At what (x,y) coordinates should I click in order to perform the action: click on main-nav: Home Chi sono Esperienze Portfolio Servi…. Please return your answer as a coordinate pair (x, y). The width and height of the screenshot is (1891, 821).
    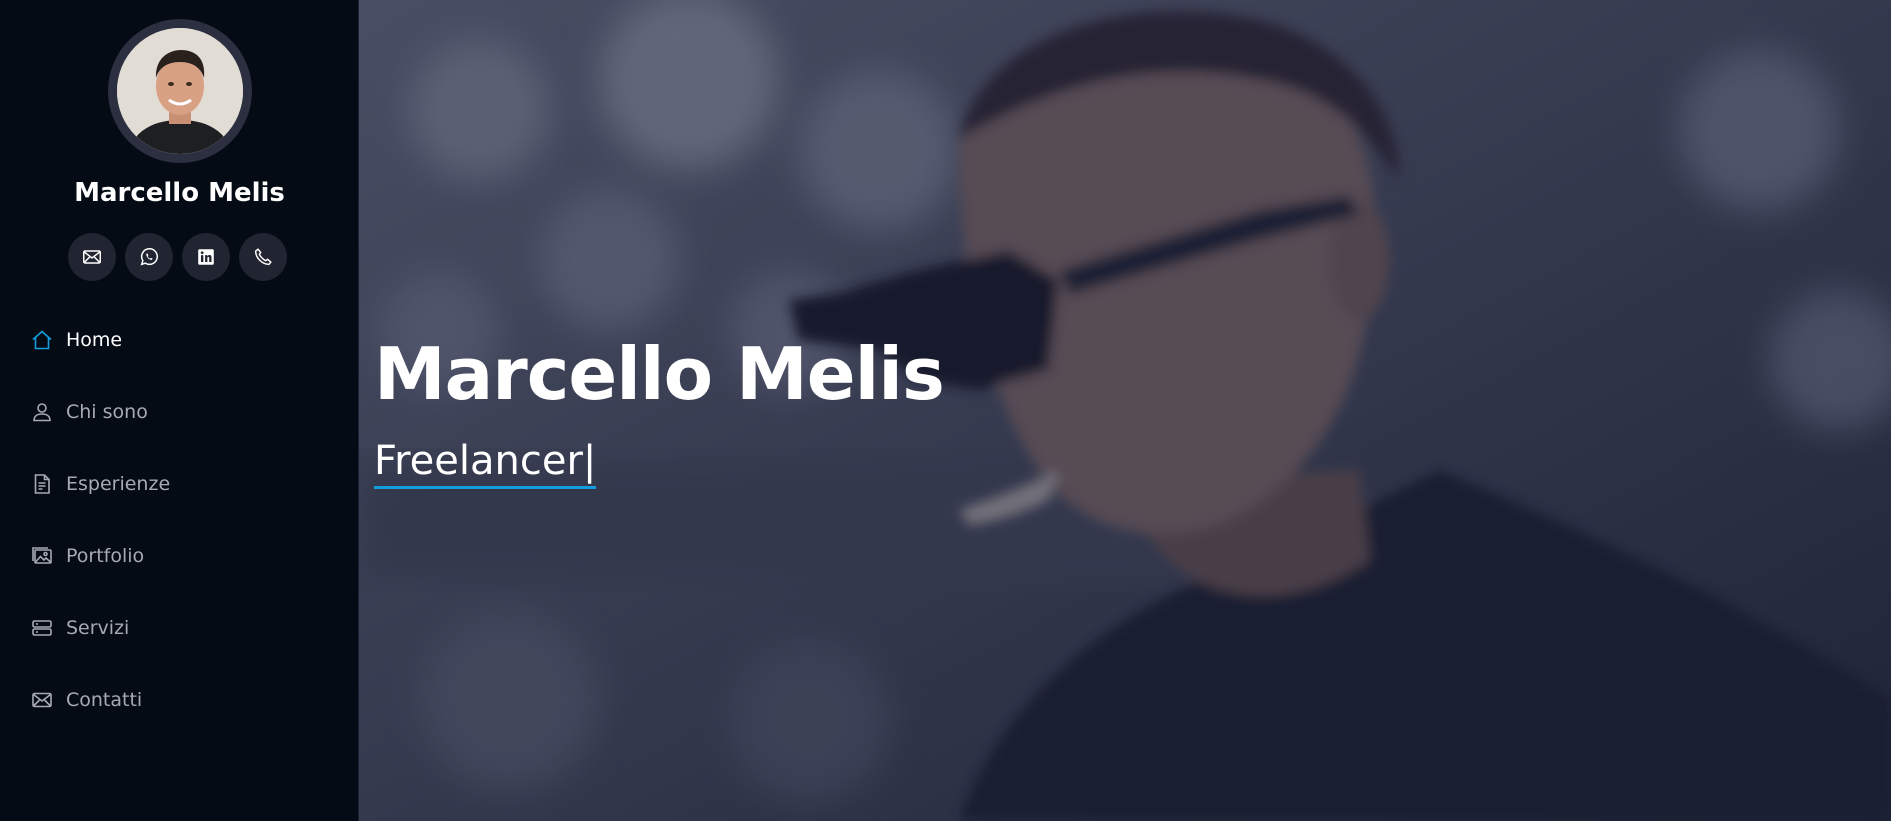
    Looking at the image, I should click on (179, 520).